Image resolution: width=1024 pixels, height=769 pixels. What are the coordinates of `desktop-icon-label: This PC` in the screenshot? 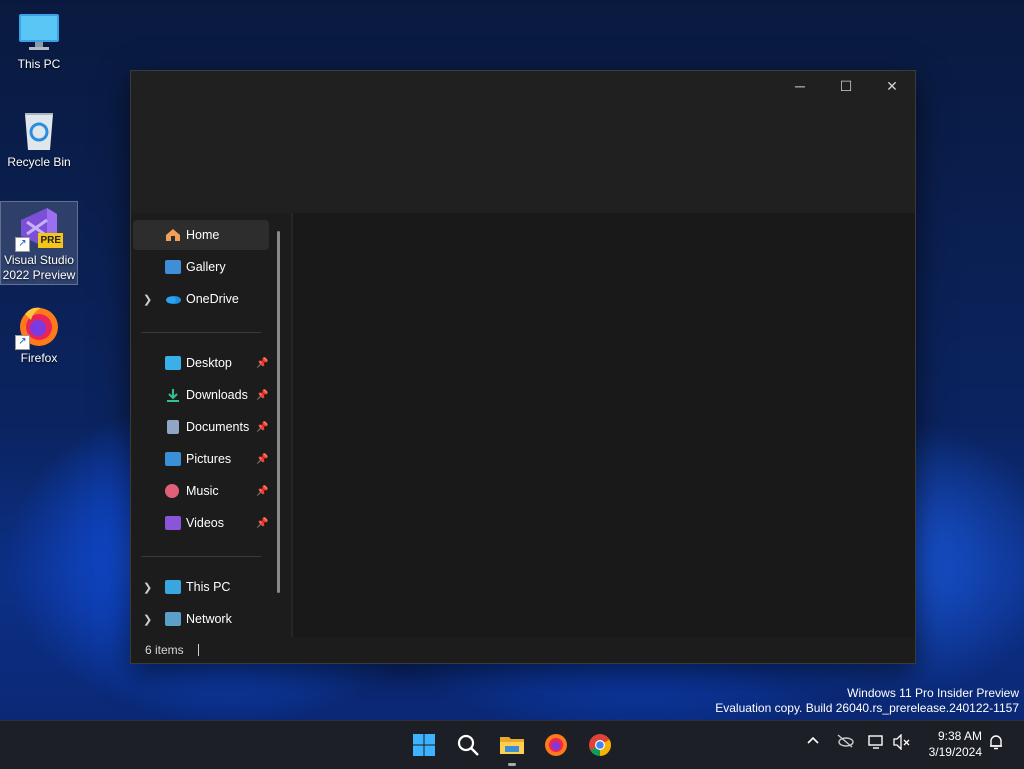 It's located at (39, 64).